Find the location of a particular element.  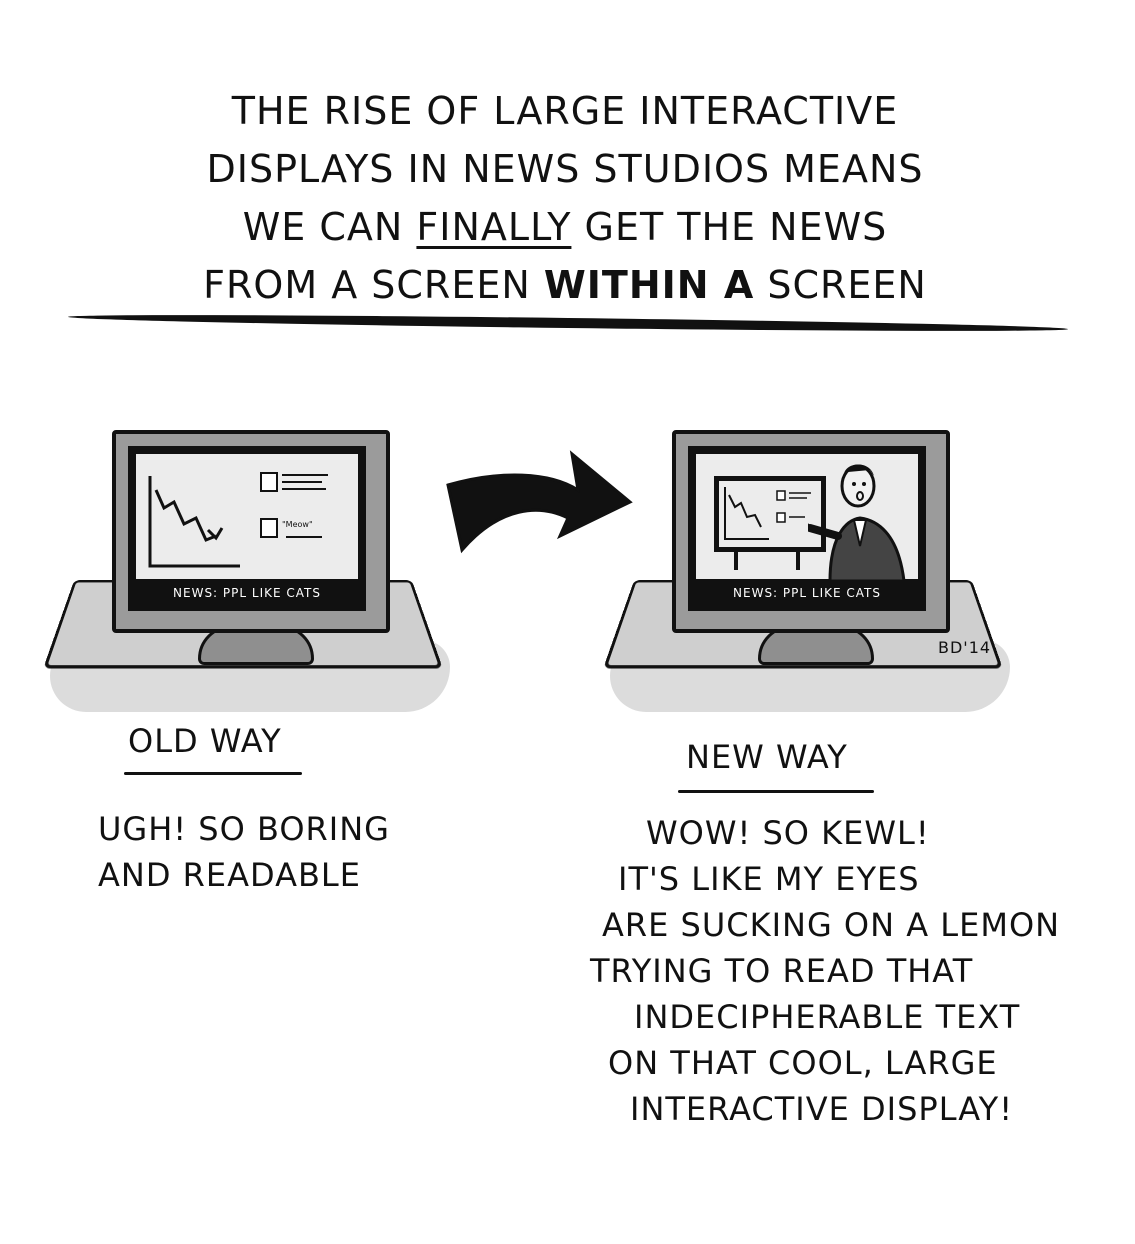

header-line-4: from a screen within a screen is located at coordinates (565, 285).